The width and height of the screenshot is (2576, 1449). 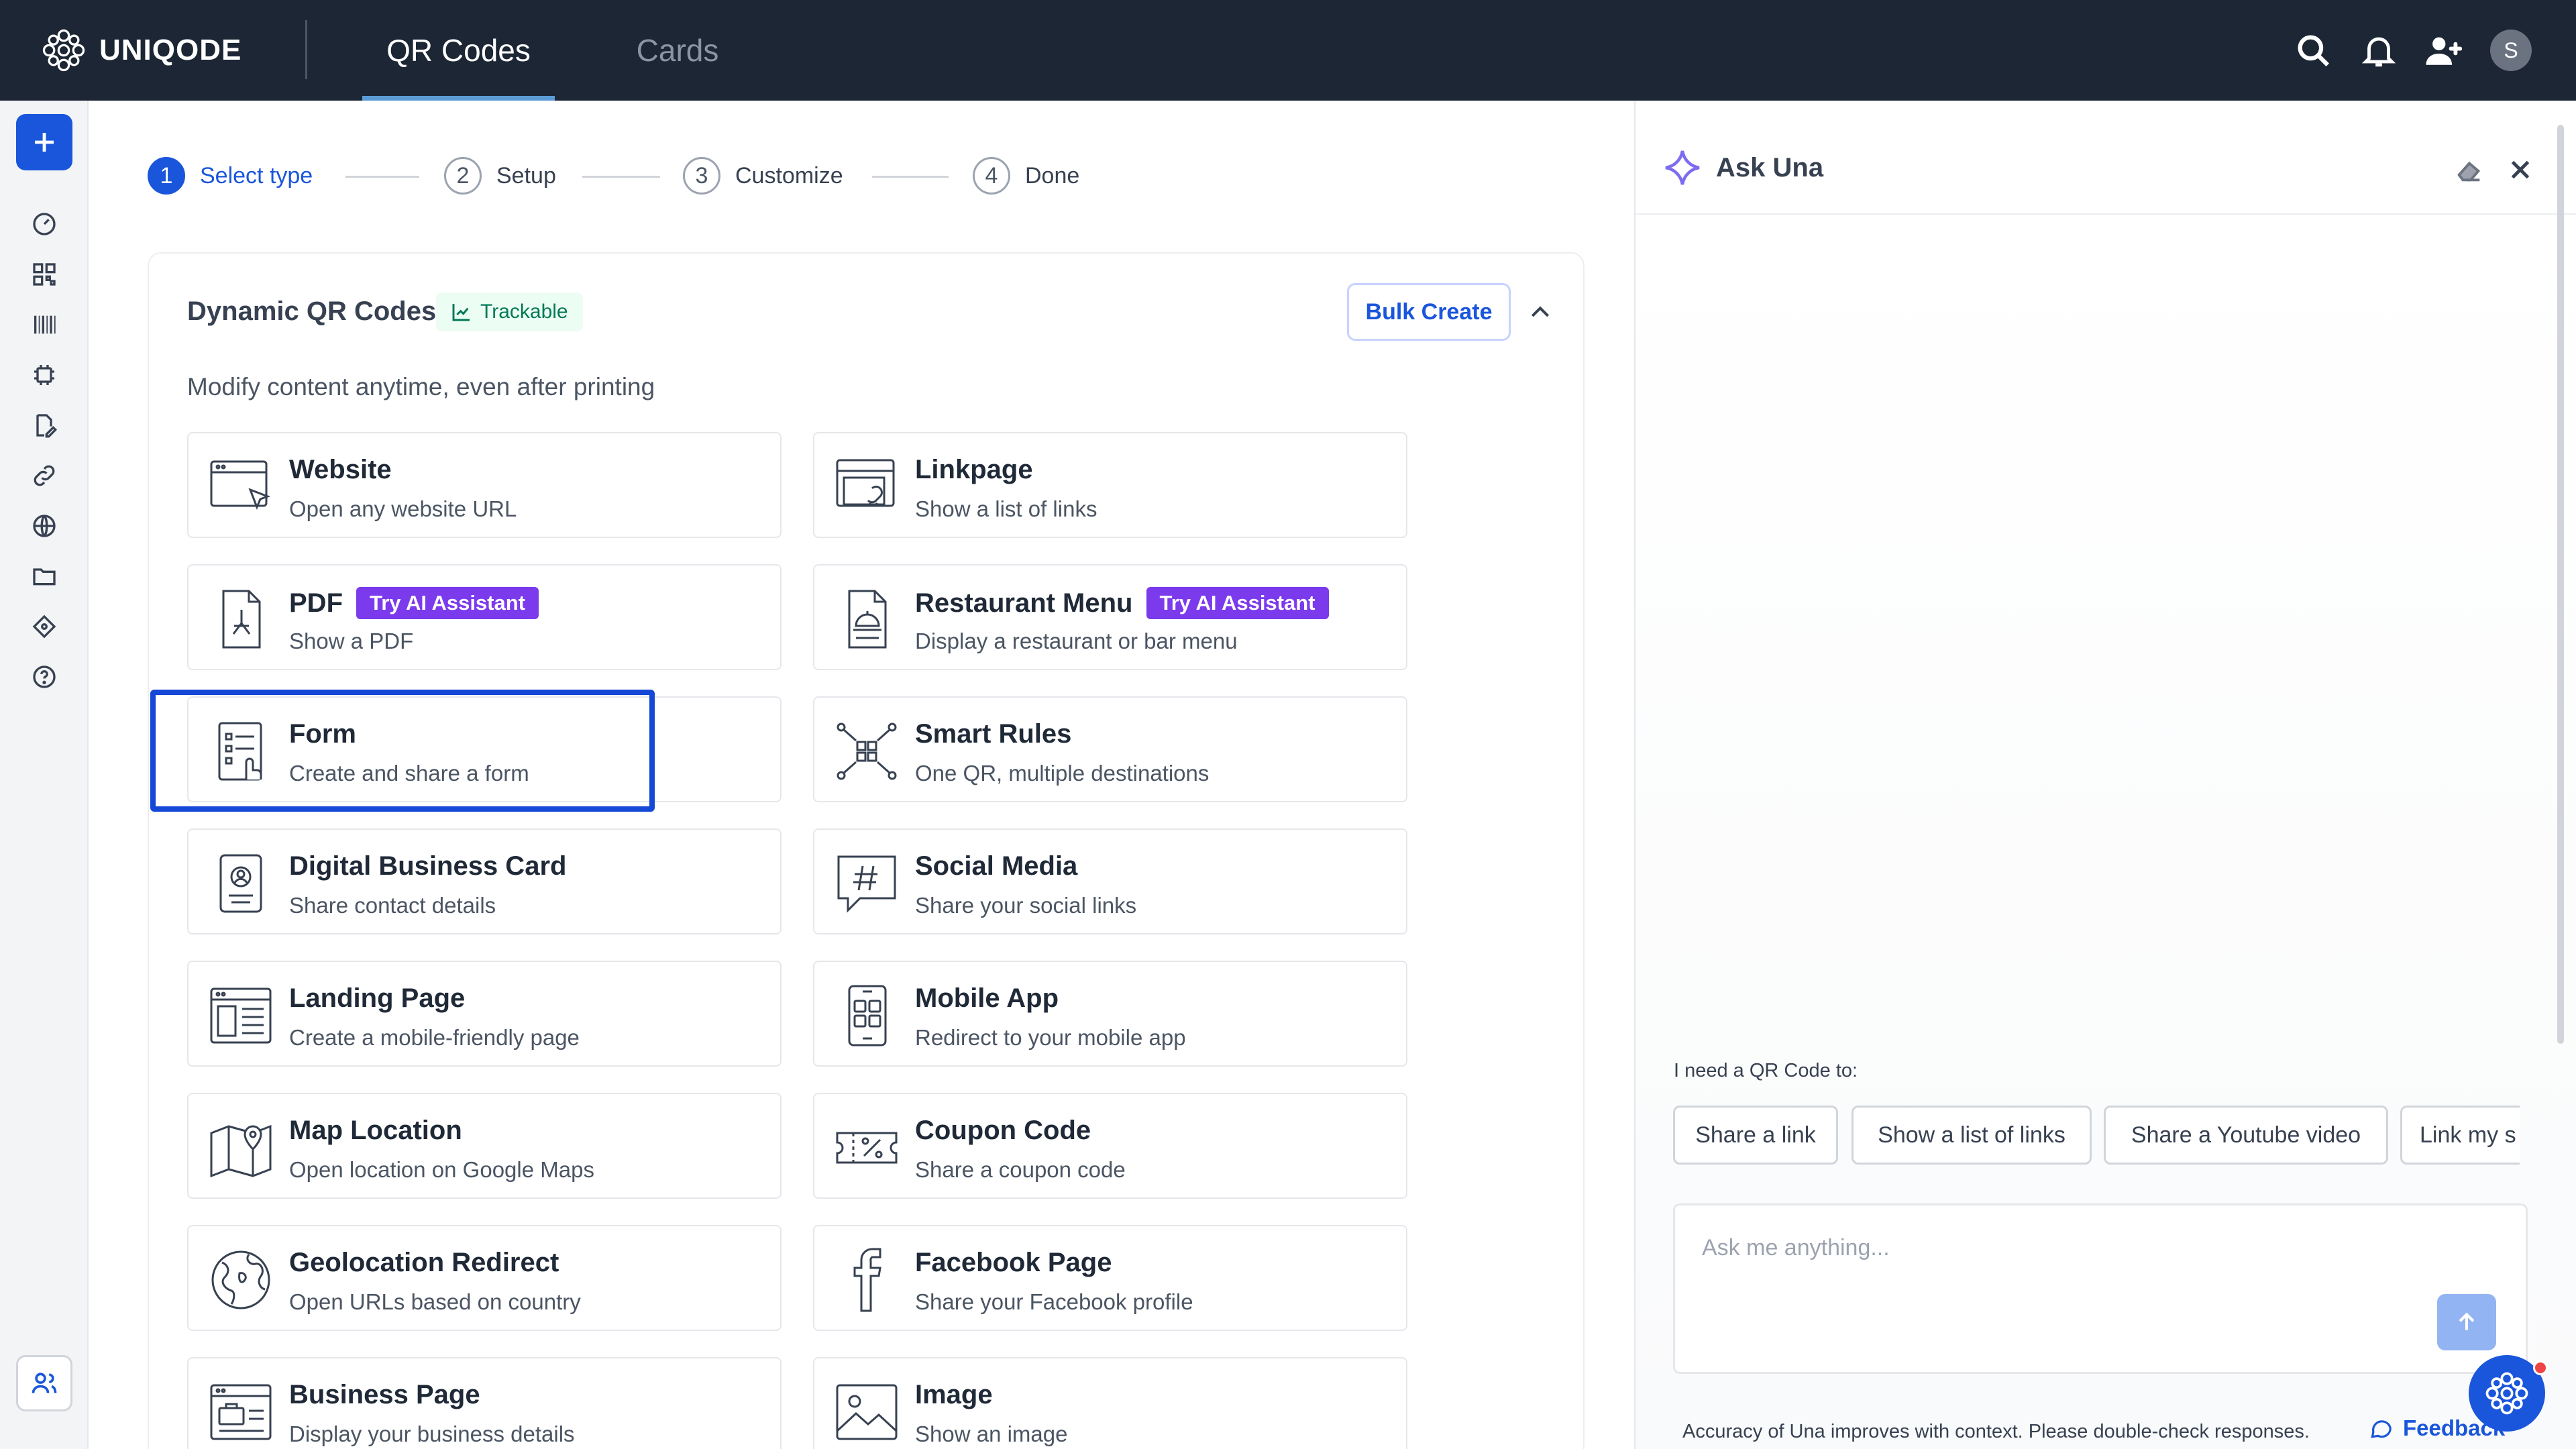 I want to click on una-header: Ask Una, so click(x=2105, y=158).